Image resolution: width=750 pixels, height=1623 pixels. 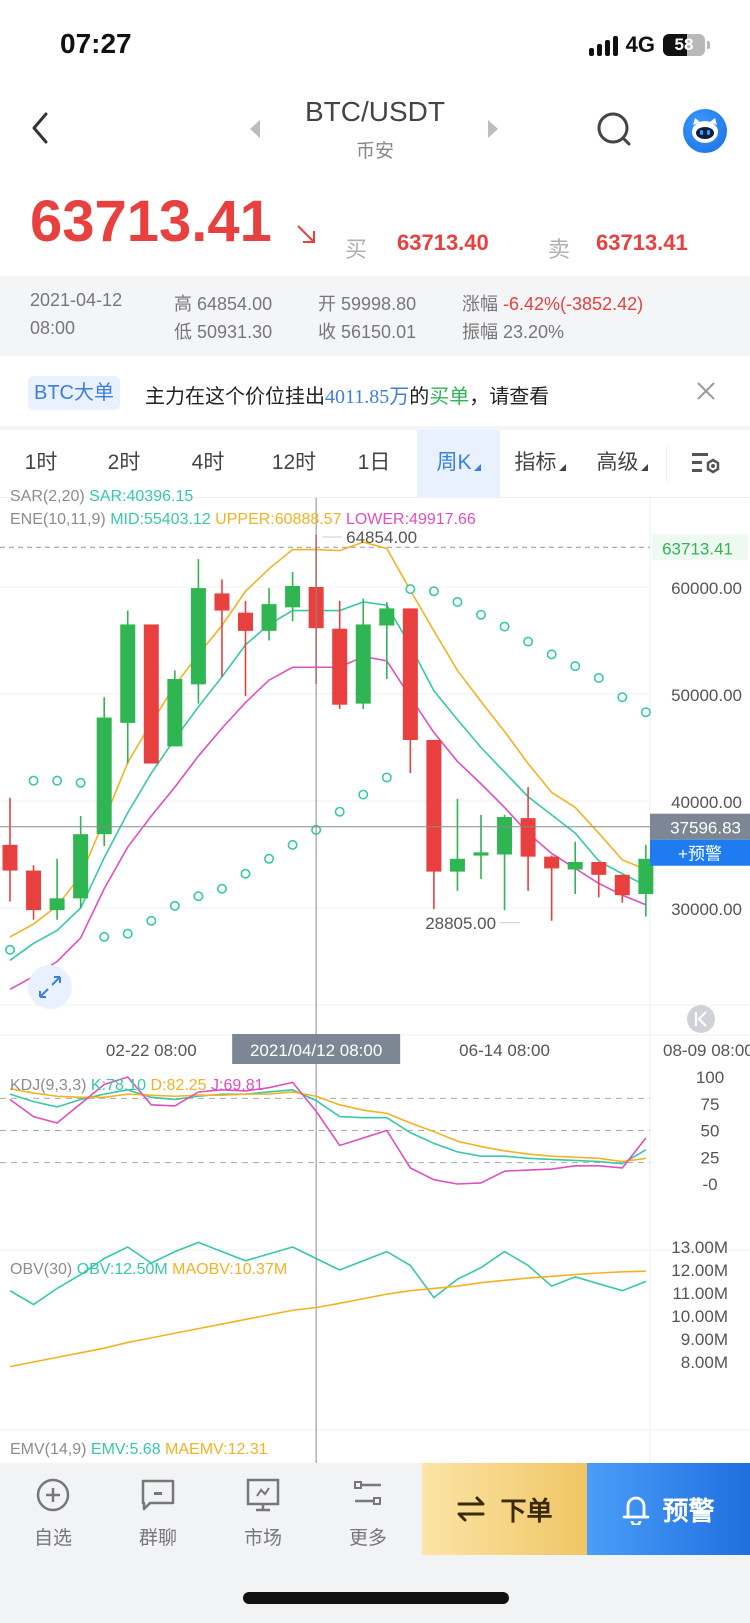 What do you see at coordinates (699, 1247) in the screenshot?
I see `obv-tick-label: 13.00M` at bounding box center [699, 1247].